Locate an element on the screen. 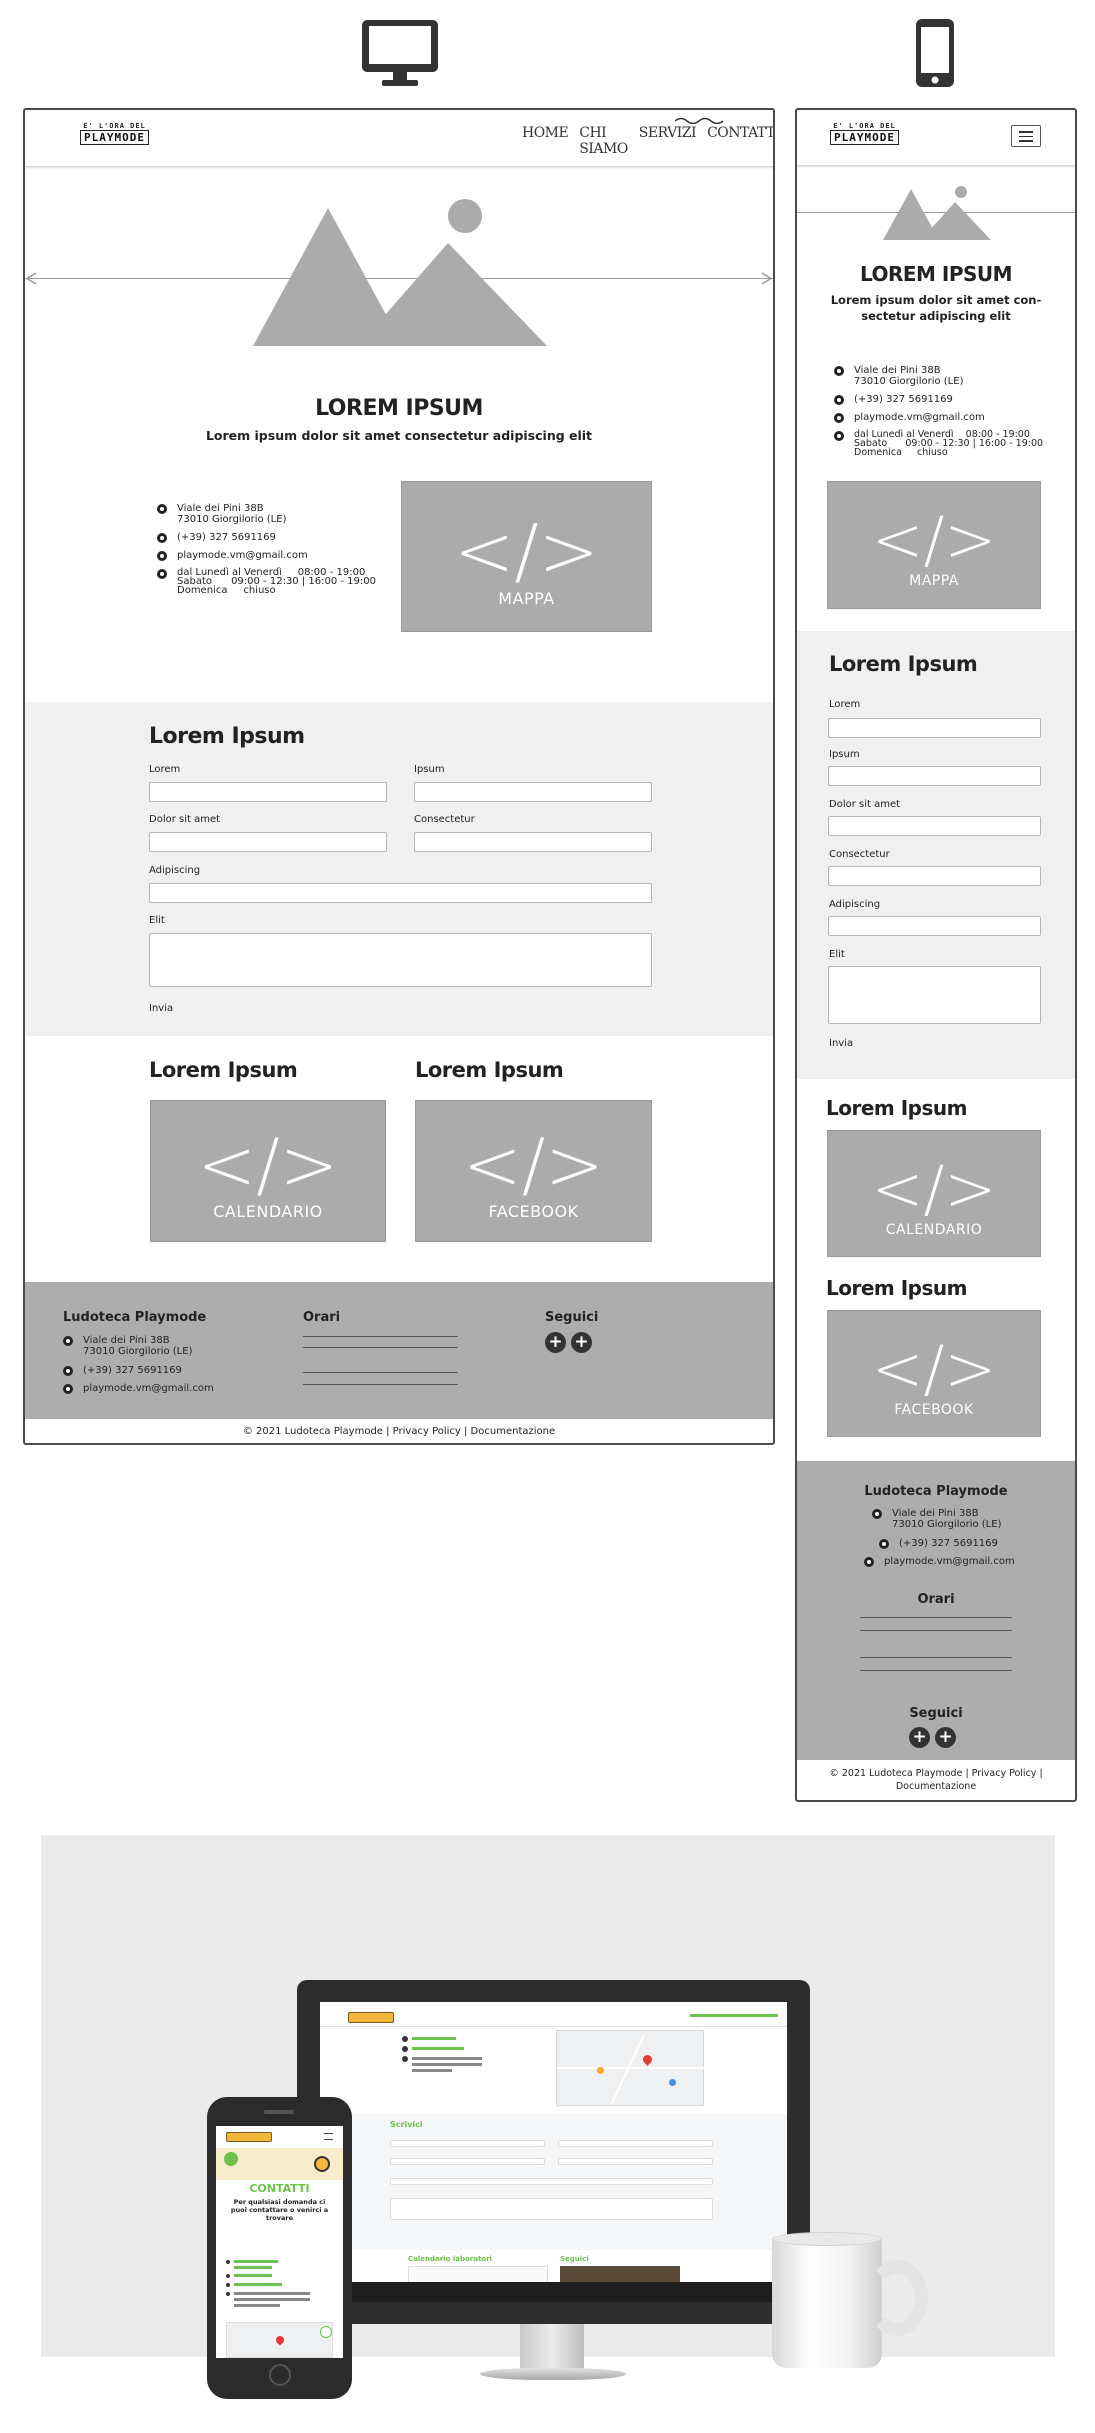 This screenshot has height=2433, width=1095. nav-contatti: CONTATTI is located at coordinates (740, 141).